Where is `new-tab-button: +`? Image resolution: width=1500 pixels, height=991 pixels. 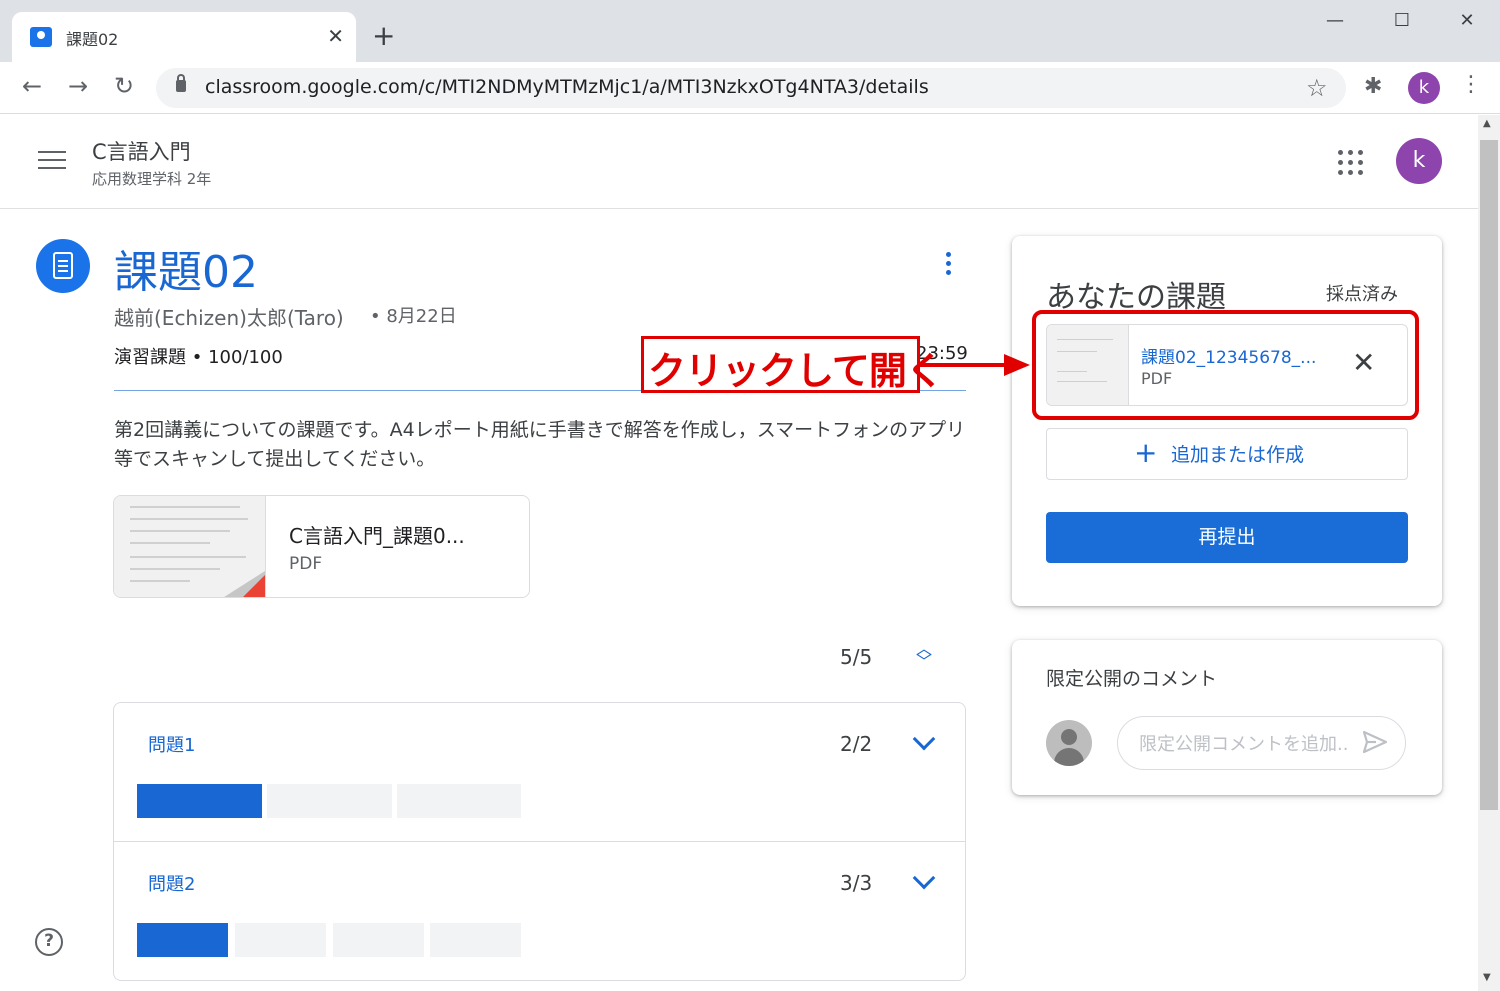 new-tab-button: + is located at coordinates (383, 36).